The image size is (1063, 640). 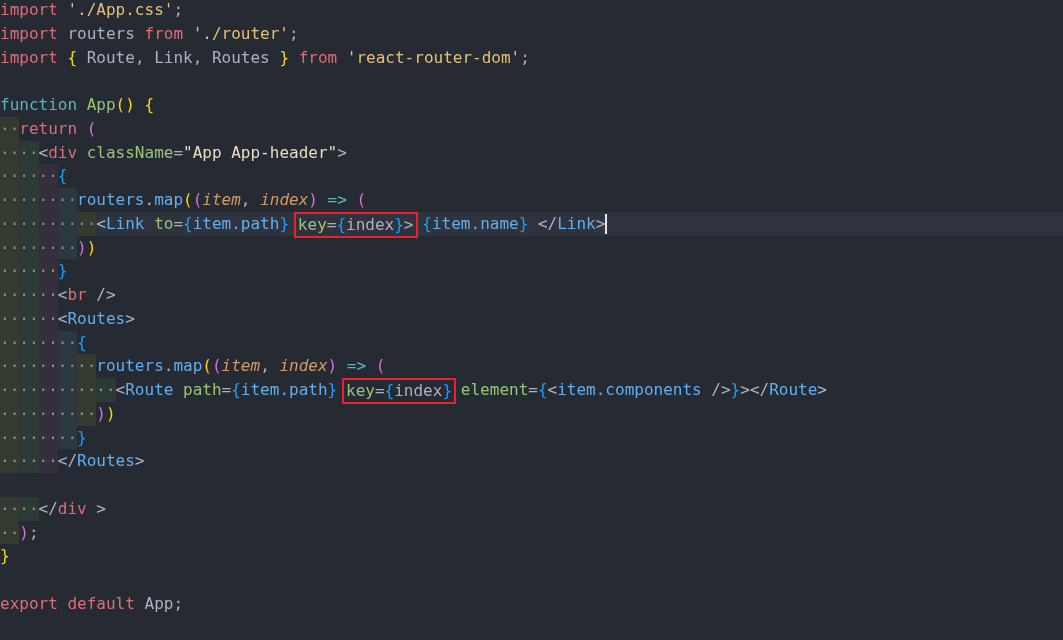 What do you see at coordinates (193, 223) in the screenshot?
I see `code-text: <Link to={item.path}` at bounding box center [193, 223].